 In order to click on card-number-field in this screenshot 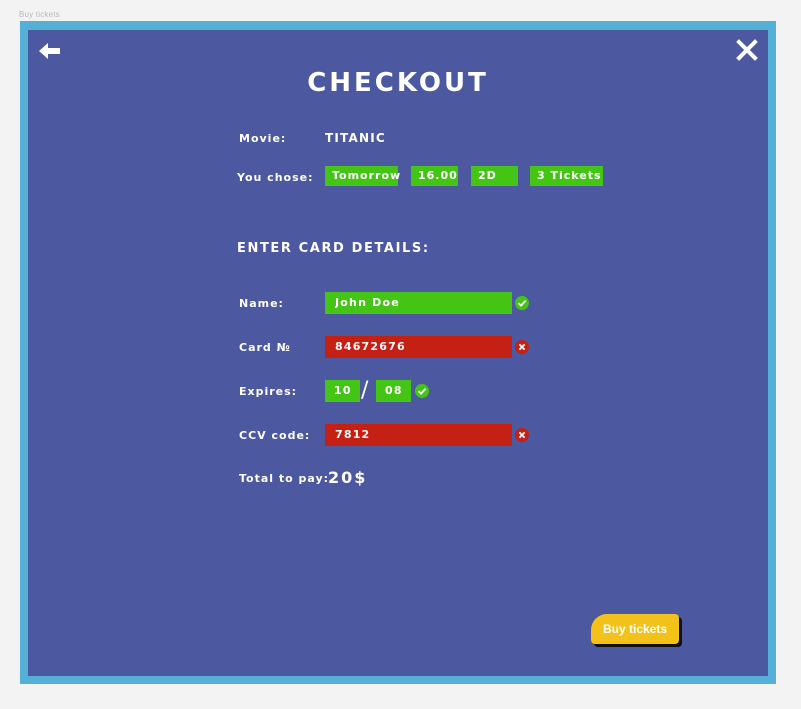, I will do `click(418, 347)`.